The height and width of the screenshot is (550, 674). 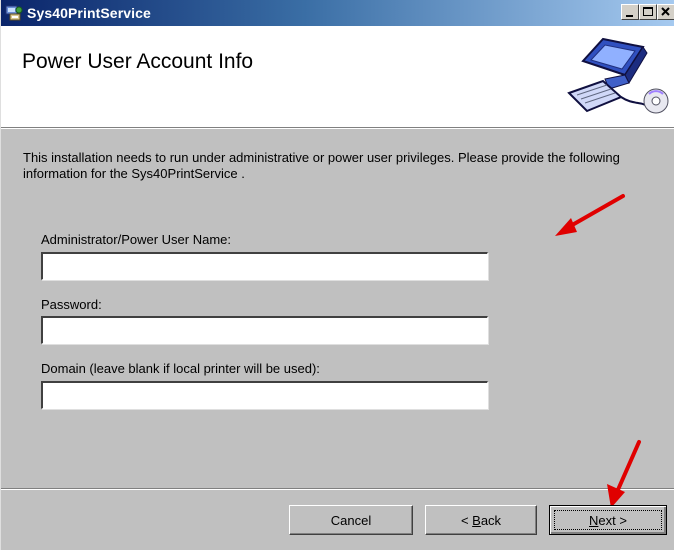 I want to click on cancel-button: Cancel, so click(x=351, y=520).